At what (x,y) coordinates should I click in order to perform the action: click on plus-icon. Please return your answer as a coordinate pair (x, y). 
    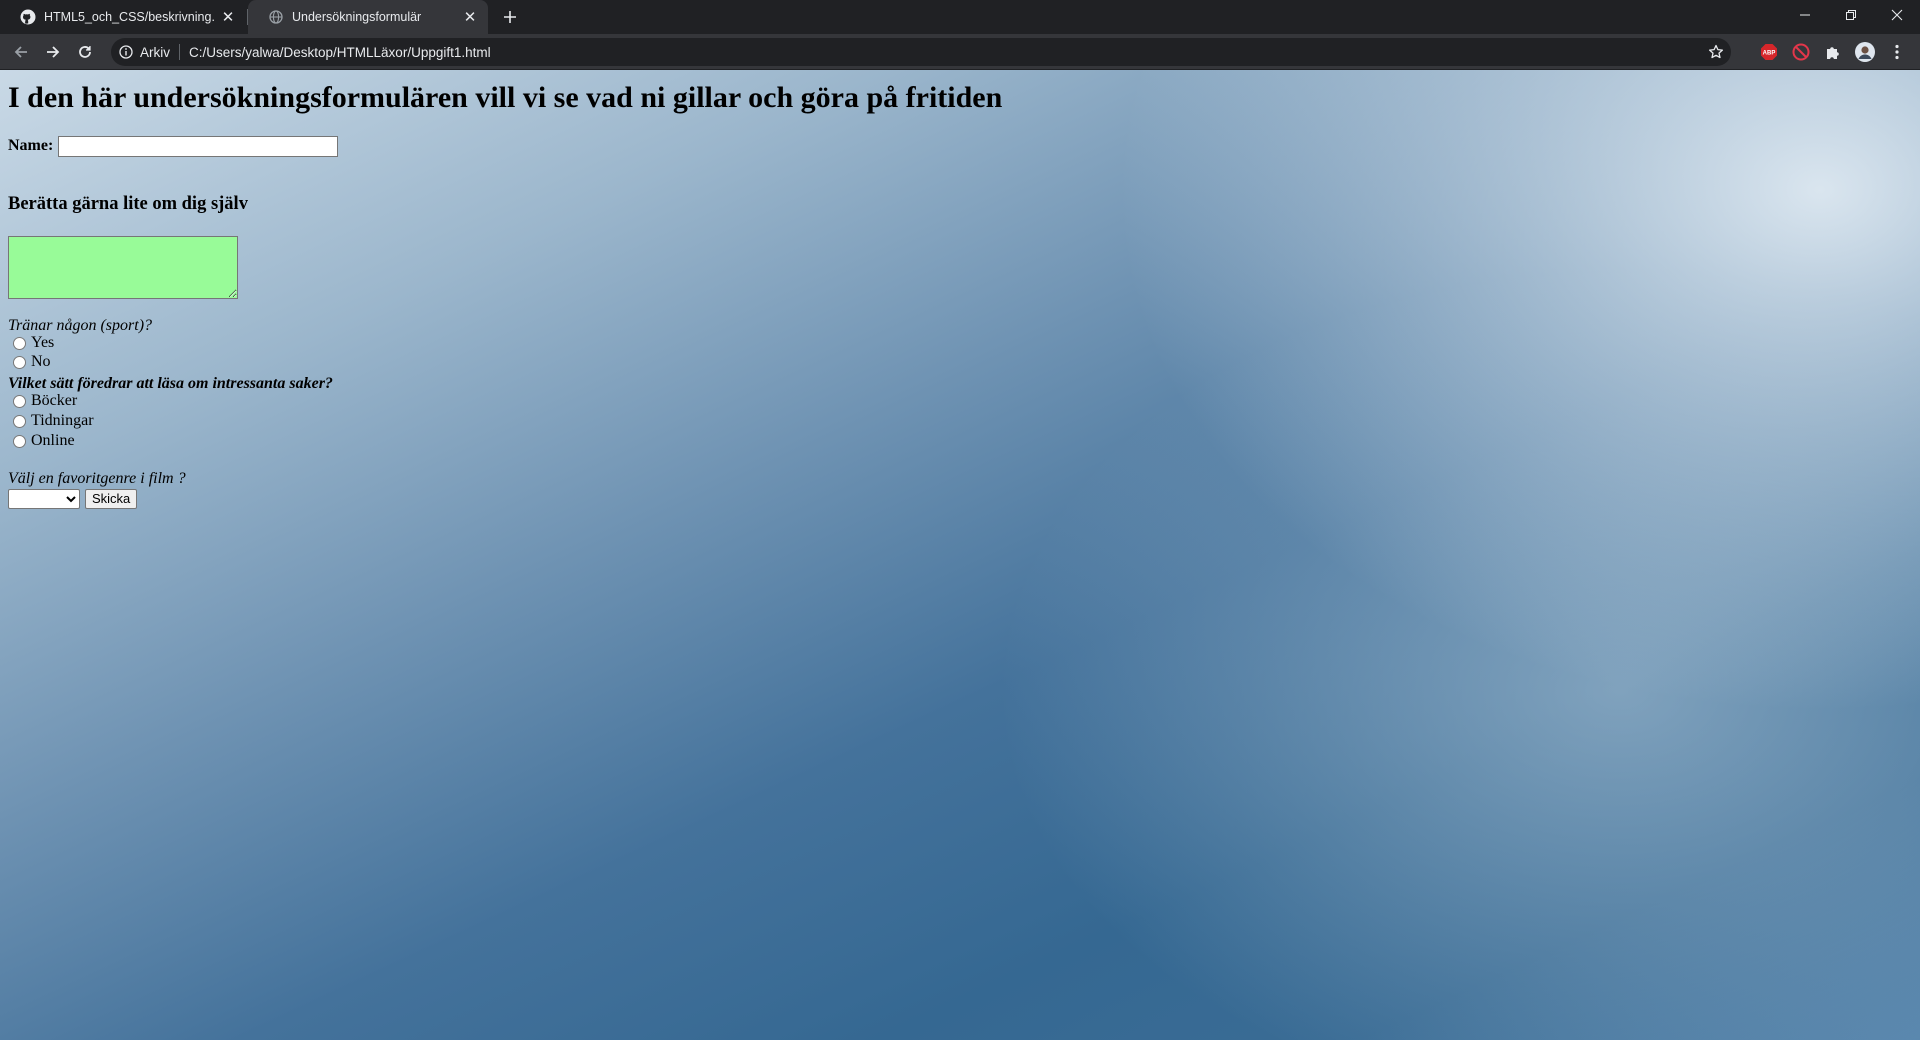
    Looking at the image, I should click on (510, 17).